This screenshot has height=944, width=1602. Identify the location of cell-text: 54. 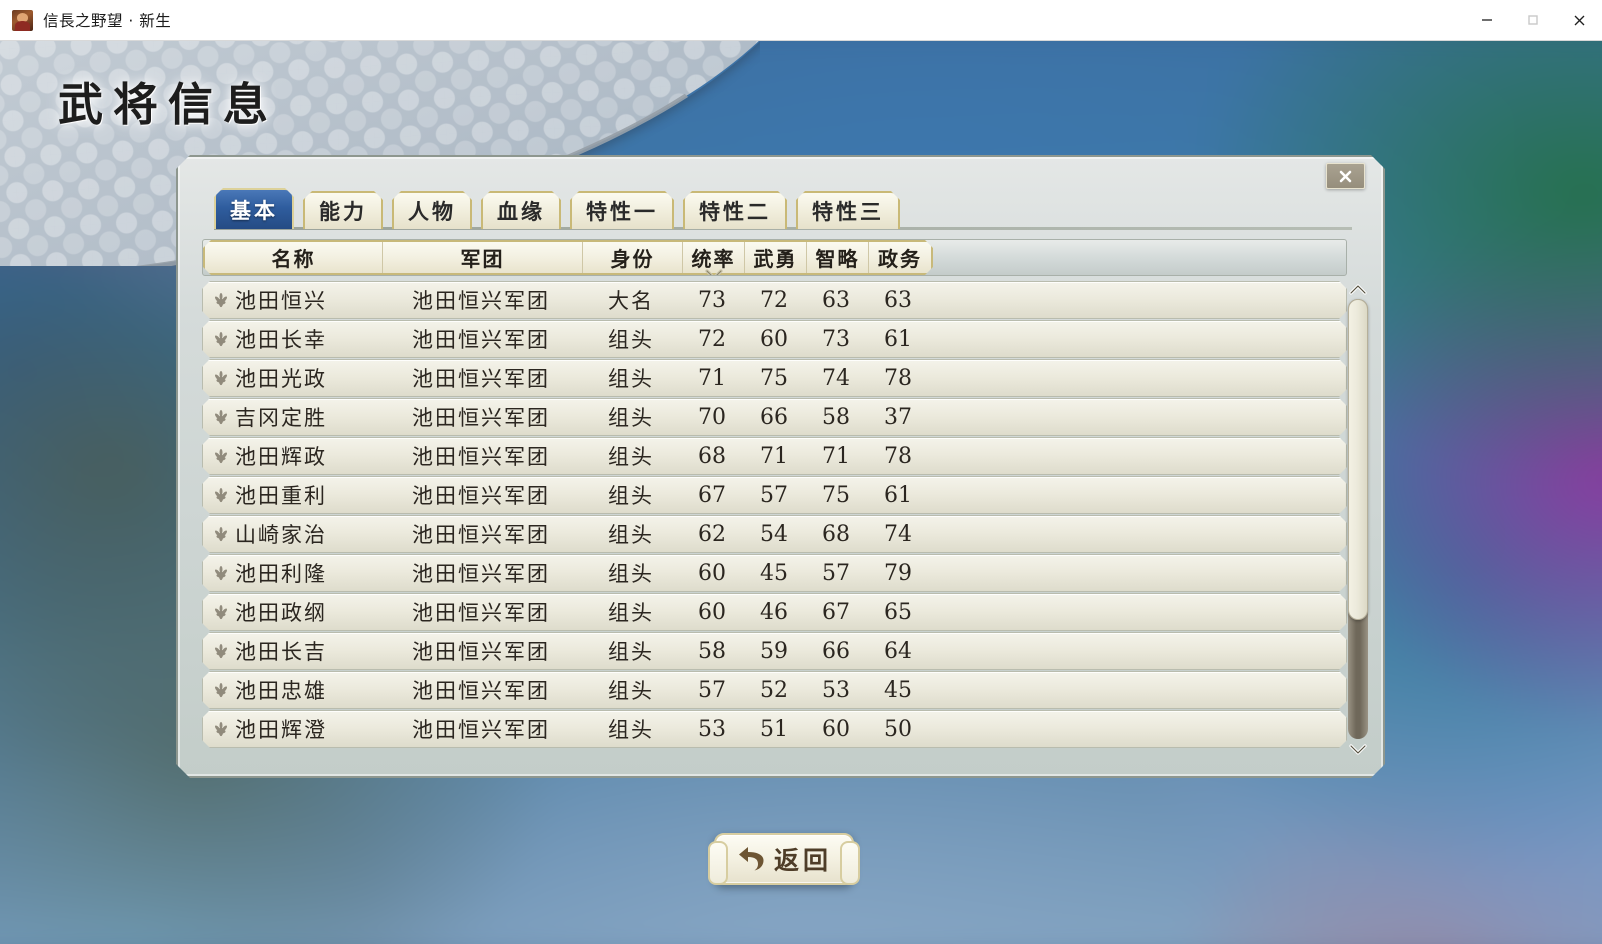
(774, 534).